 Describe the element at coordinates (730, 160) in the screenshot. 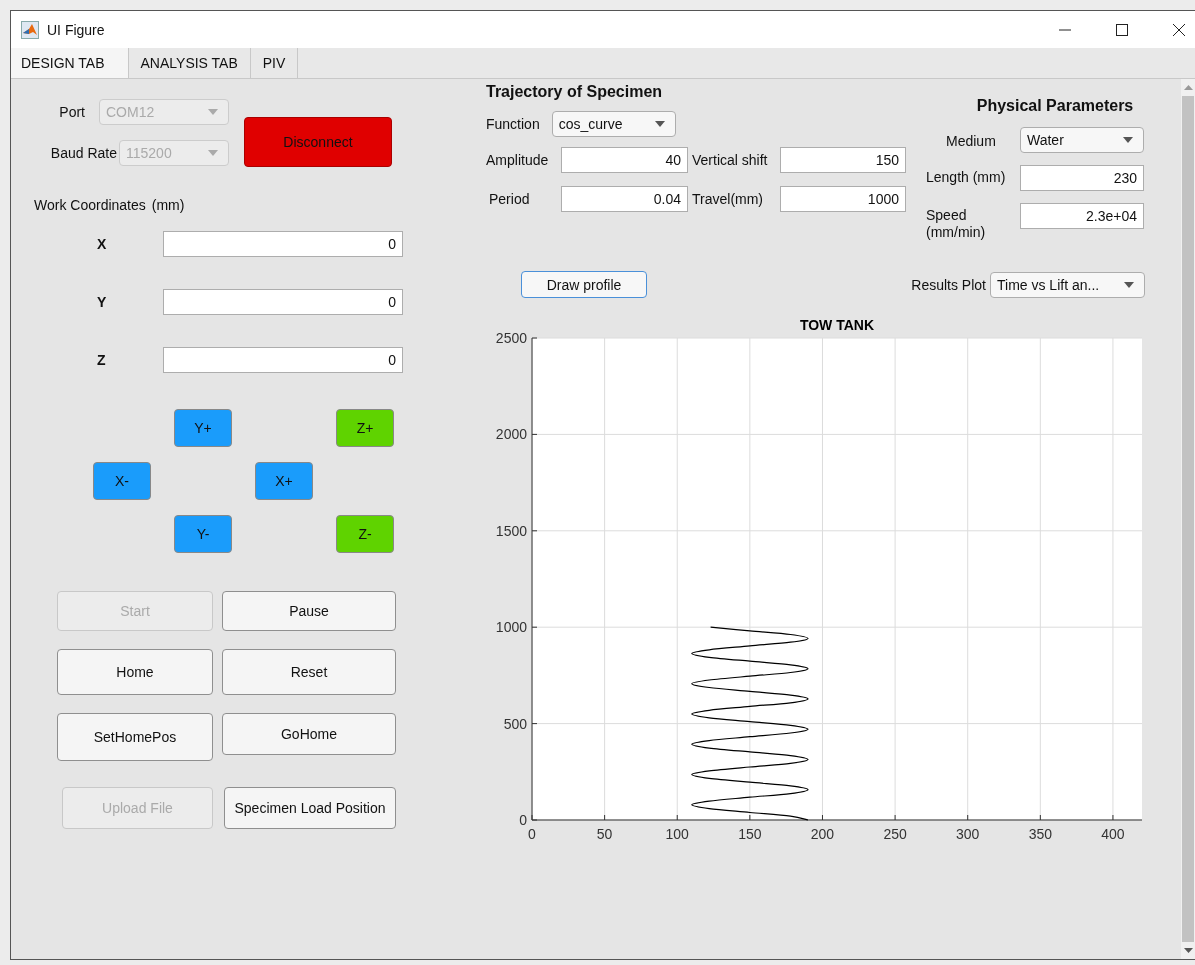

I see `parameter-label: Vertical shift` at that location.